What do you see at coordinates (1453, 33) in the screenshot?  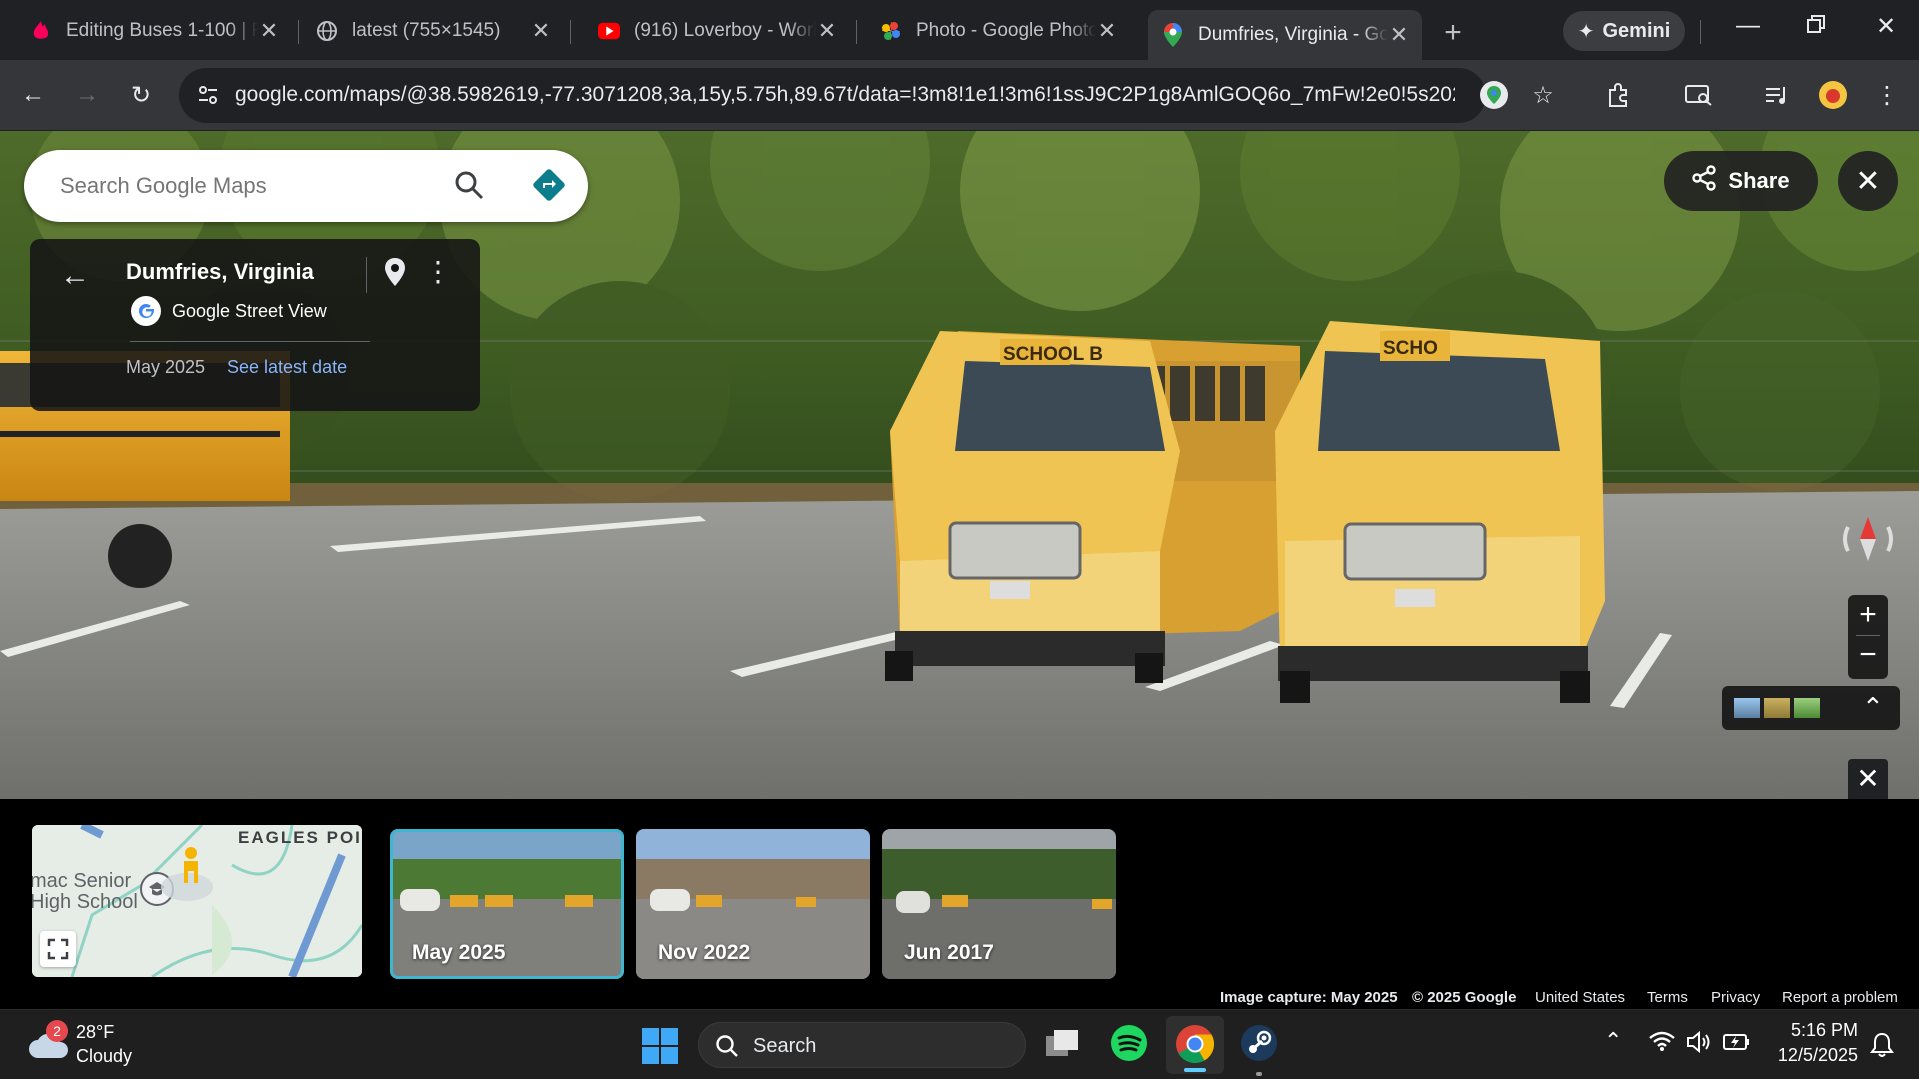 I see `new-tab-plus-icon: +` at bounding box center [1453, 33].